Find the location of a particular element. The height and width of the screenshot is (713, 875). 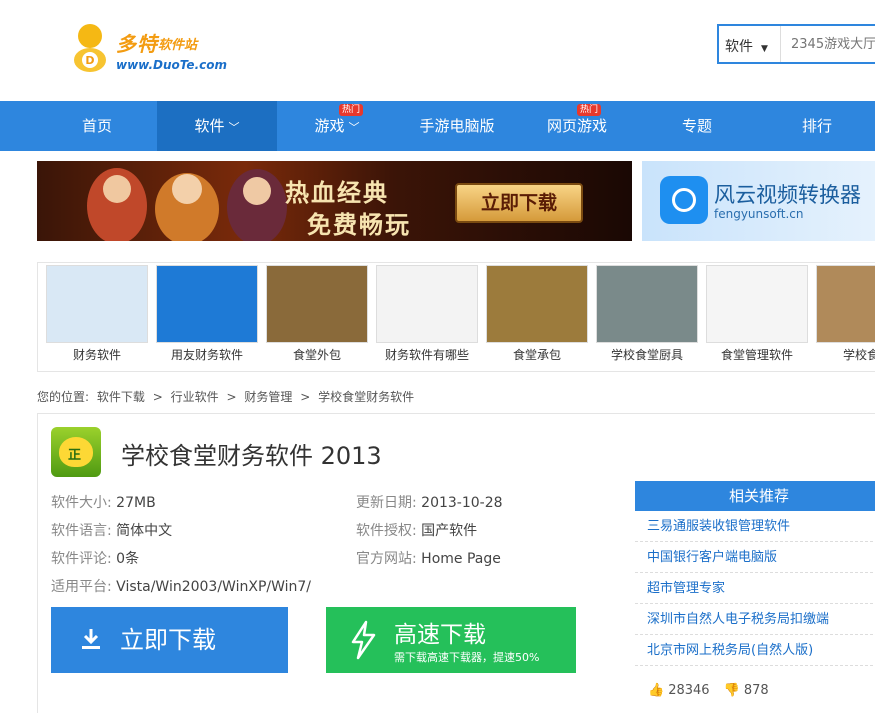

topic-thumbnail: 学校食堂 is located at coordinates (845, 314).